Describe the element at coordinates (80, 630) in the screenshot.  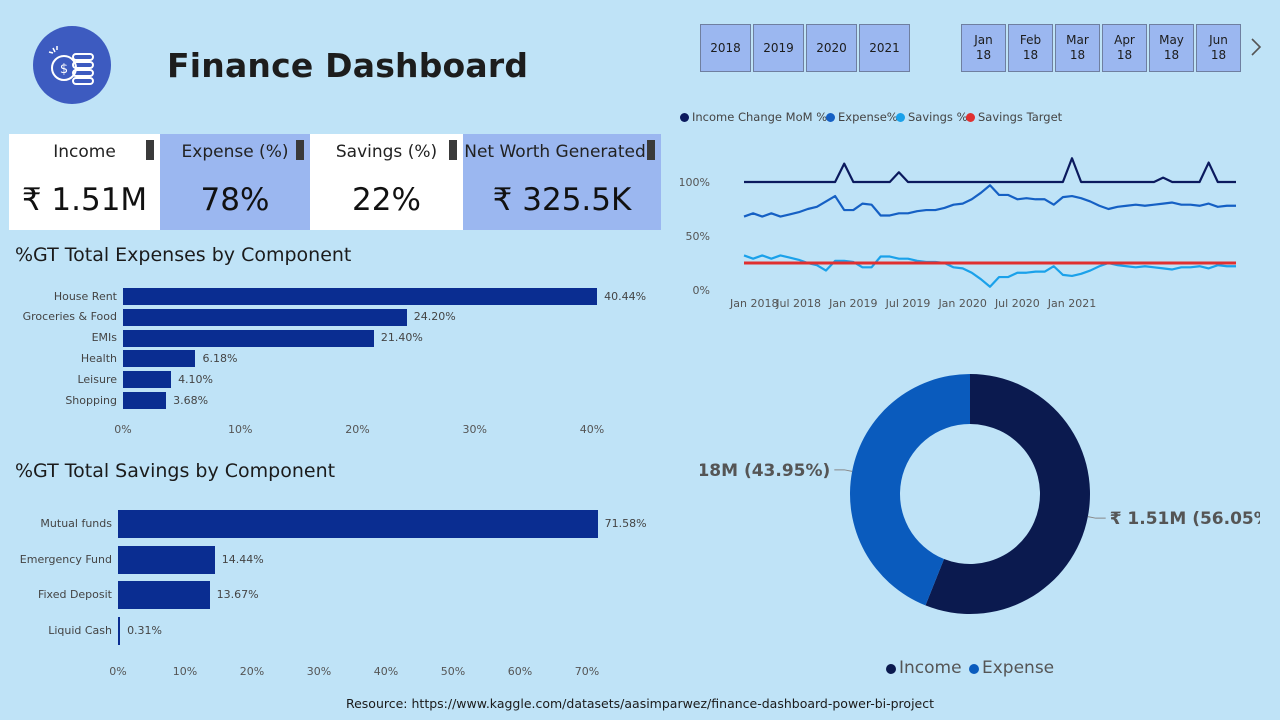
I see `bar-label: Liquid Cash` at that location.